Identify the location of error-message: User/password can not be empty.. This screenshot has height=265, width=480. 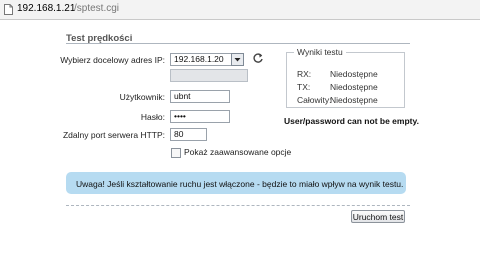
(351, 121).